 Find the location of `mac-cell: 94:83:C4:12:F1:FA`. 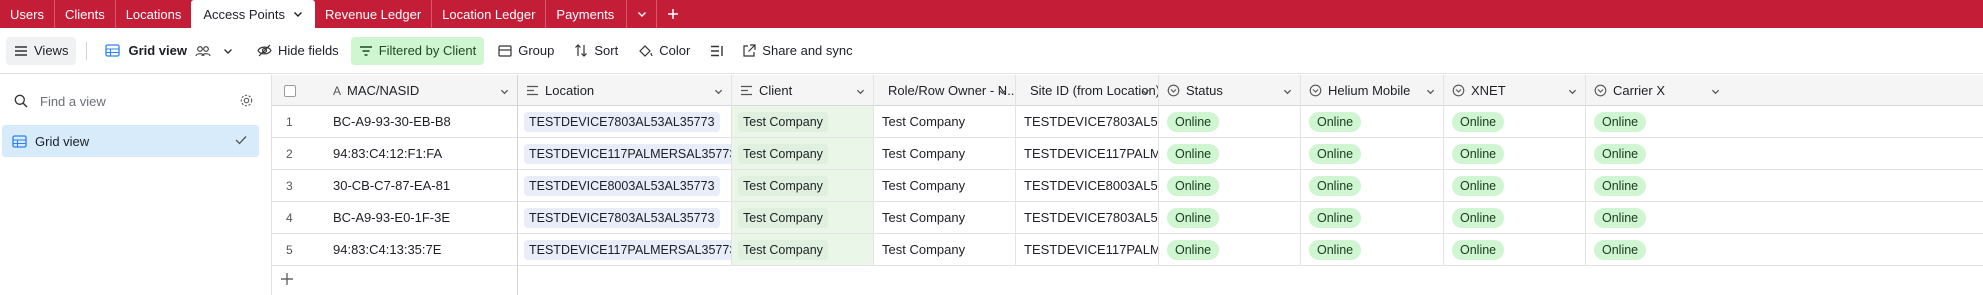

mac-cell: 94:83:C4:12:F1:FA is located at coordinates (421, 153).